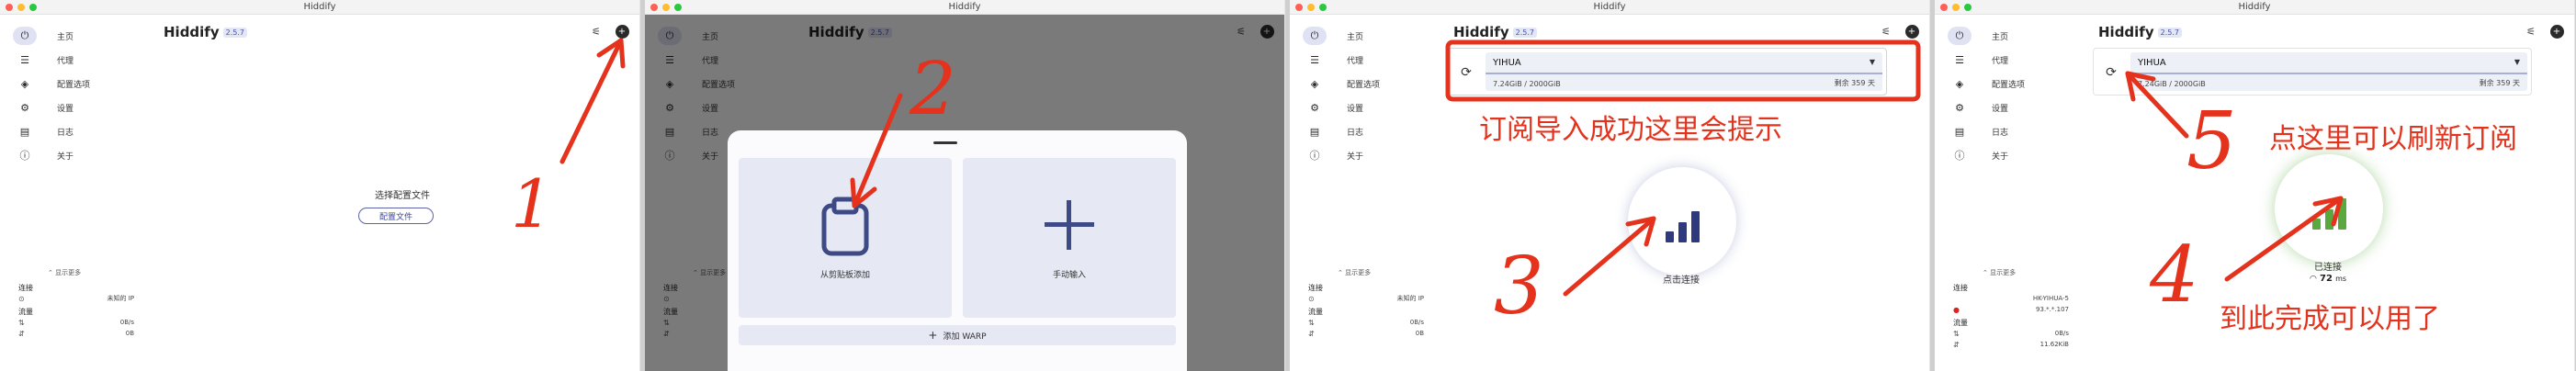 This screenshot has height=371, width=2576. What do you see at coordinates (532, 204) in the screenshot?
I see `annotation-step-1: 1` at bounding box center [532, 204].